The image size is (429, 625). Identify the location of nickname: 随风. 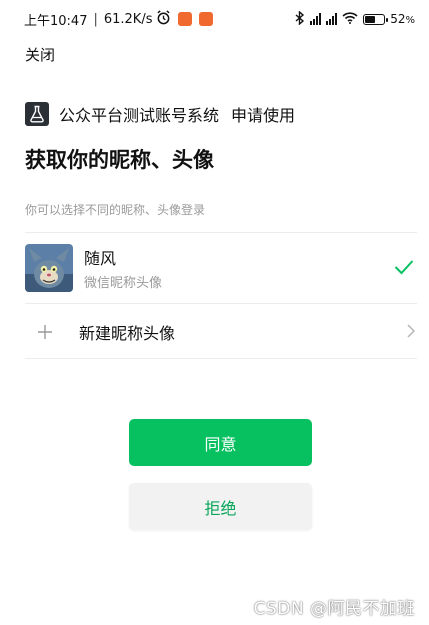
(100, 258).